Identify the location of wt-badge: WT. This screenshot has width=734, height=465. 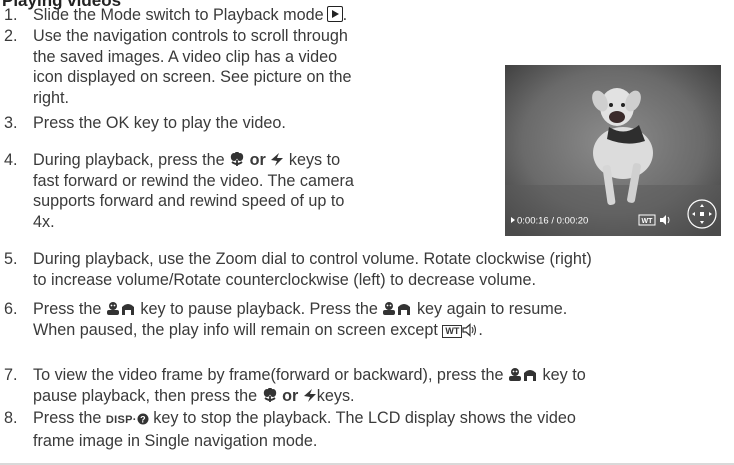
(648, 221).